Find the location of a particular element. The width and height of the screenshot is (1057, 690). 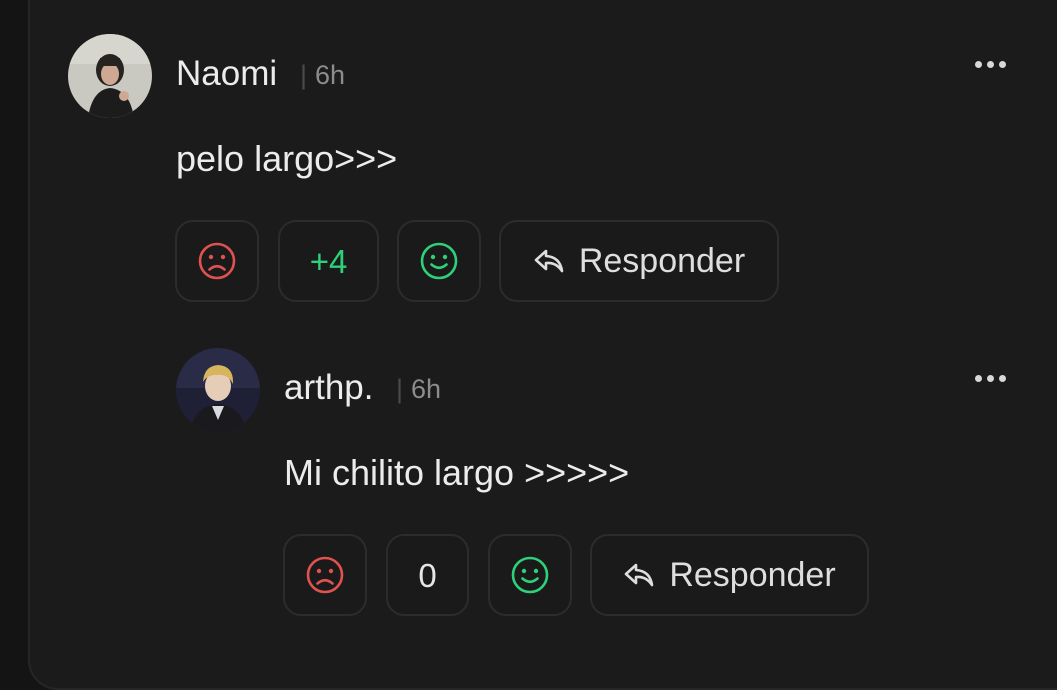

score-value: 0 is located at coordinates (427, 575).